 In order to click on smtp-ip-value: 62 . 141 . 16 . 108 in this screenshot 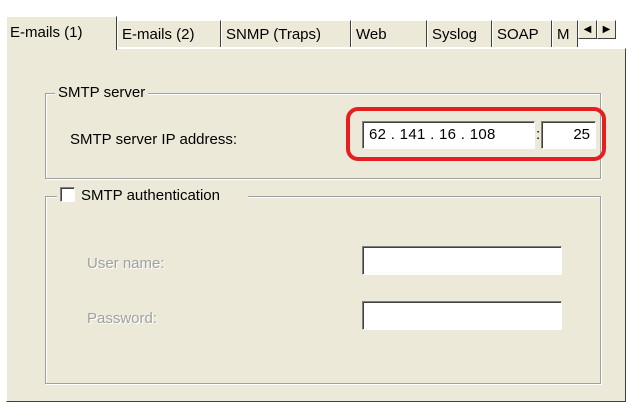, I will do `click(432, 134)`.